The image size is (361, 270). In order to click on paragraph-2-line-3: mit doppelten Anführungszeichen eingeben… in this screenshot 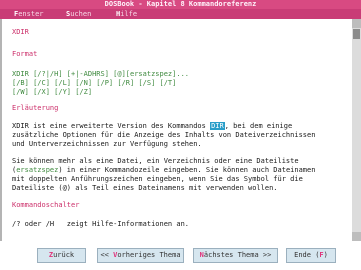, I will do `click(157, 179)`.